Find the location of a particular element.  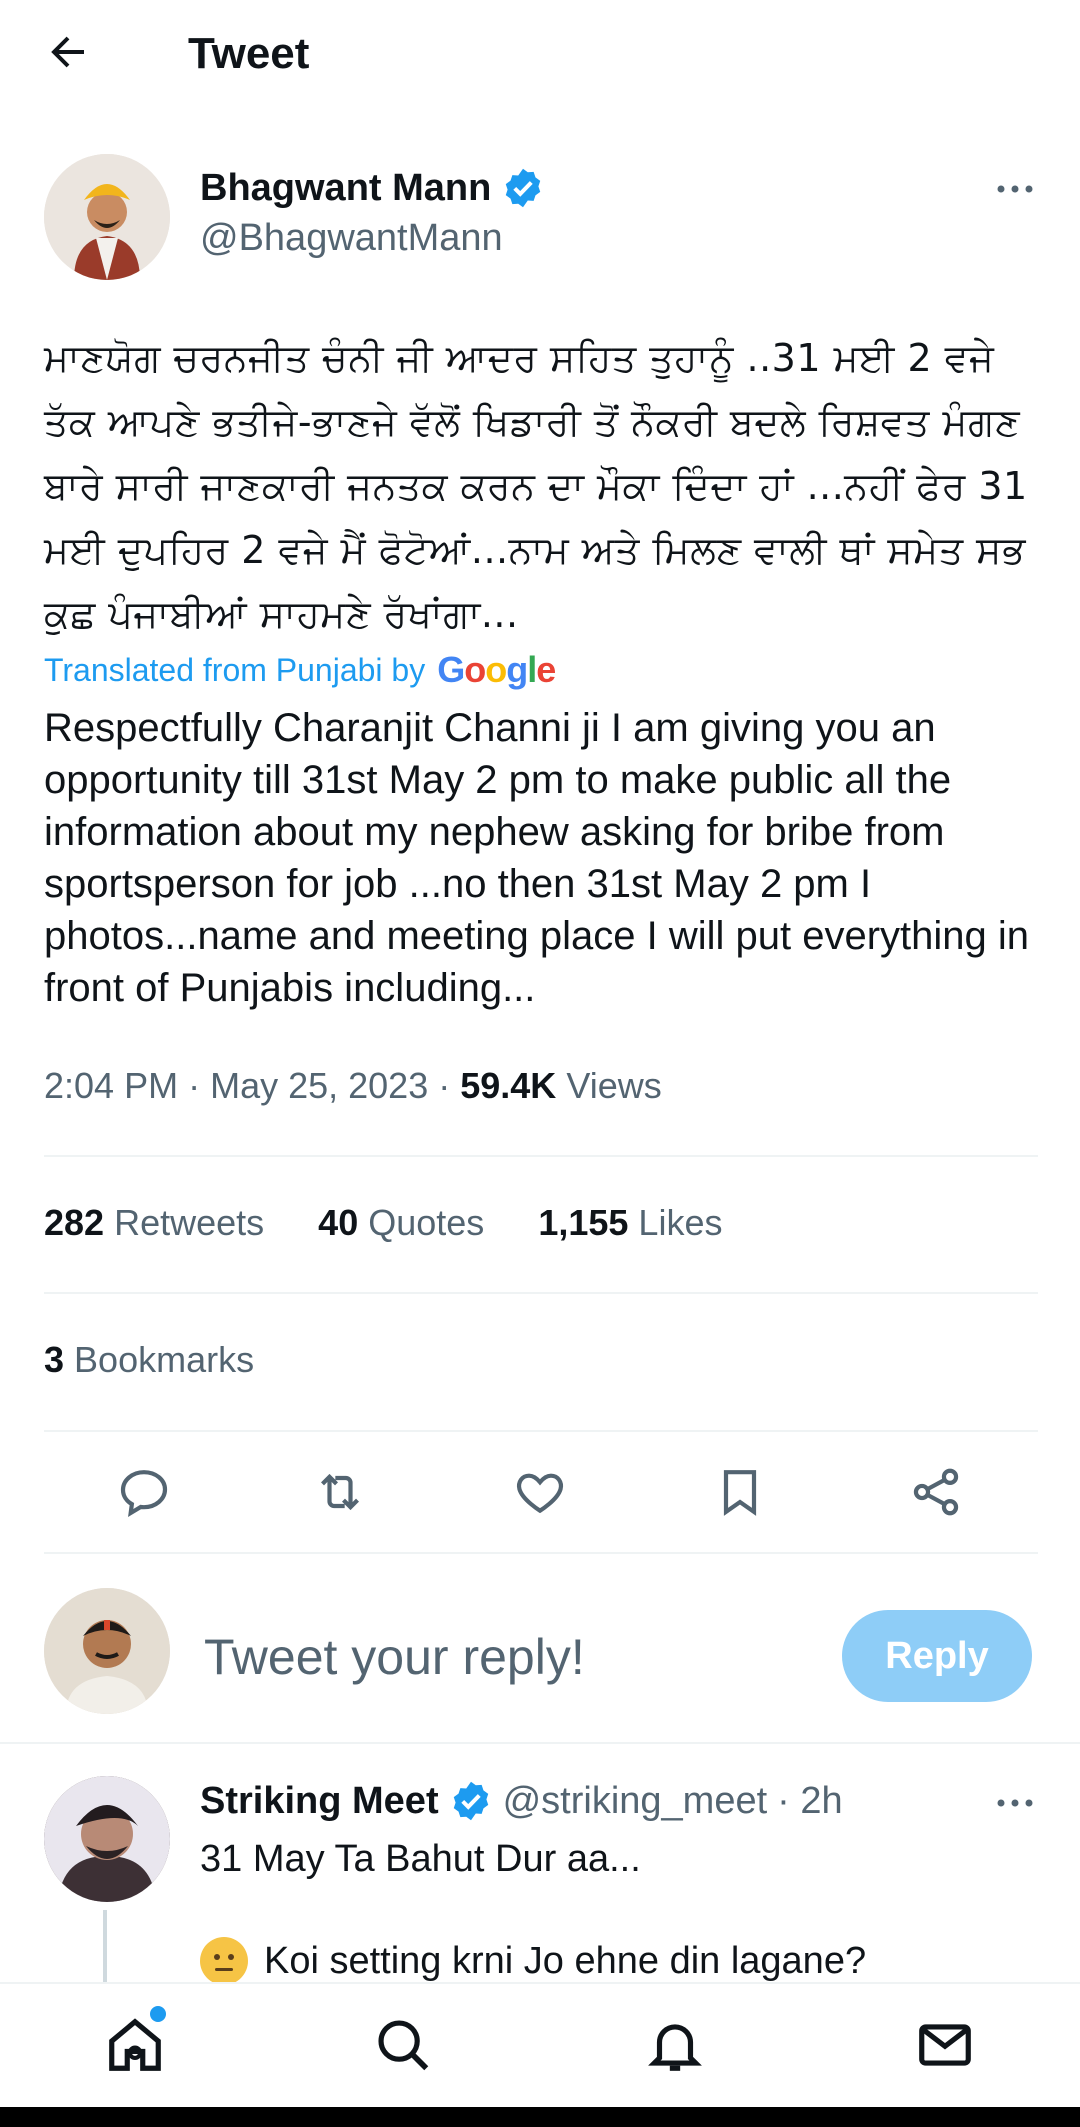

quotes-stat: 40 Quotes is located at coordinates (401, 1223).